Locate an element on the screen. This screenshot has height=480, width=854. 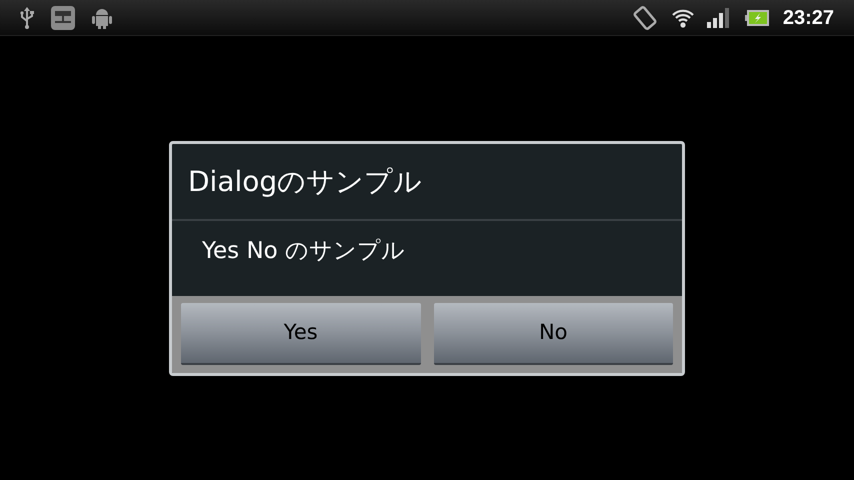
battery-icon is located at coordinates (756, 18).